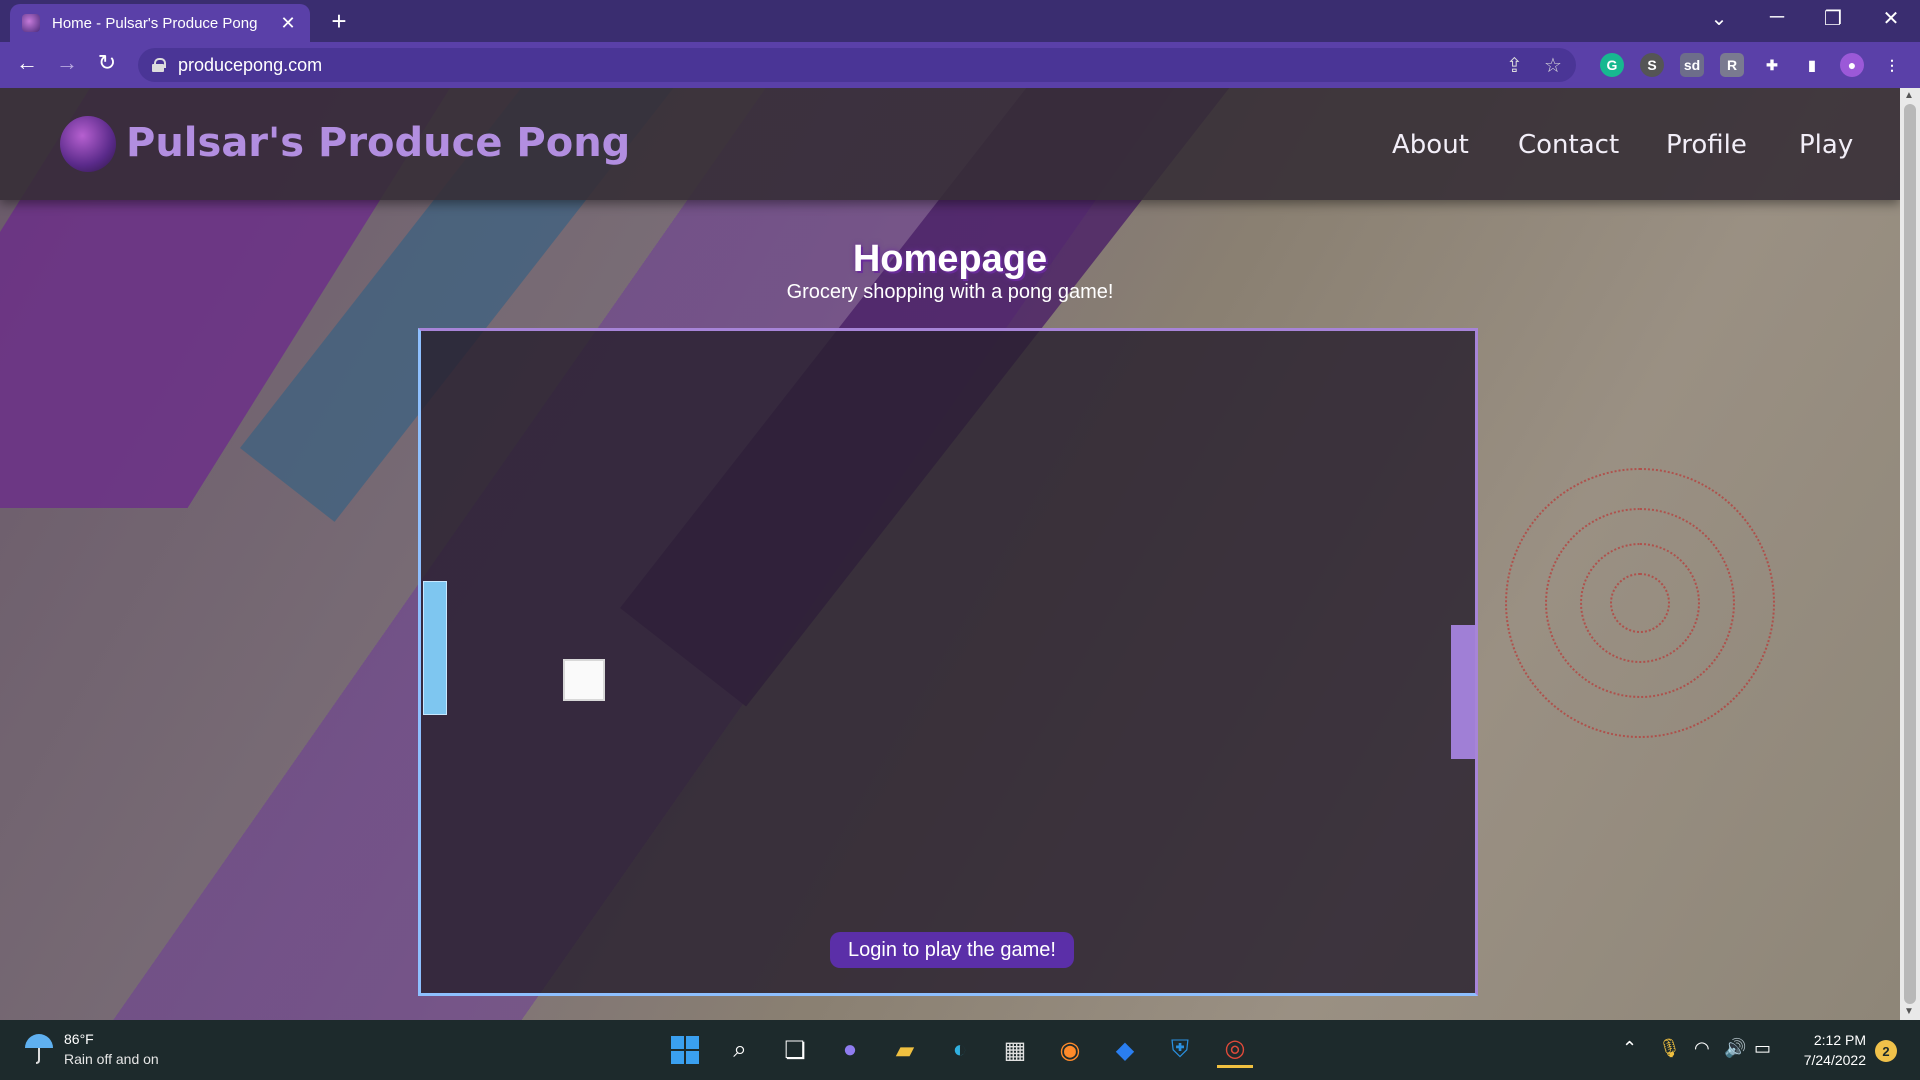 The height and width of the screenshot is (1080, 1920). What do you see at coordinates (685, 1050) in the screenshot?
I see `windows-start-icon` at bounding box center [685, 1050].